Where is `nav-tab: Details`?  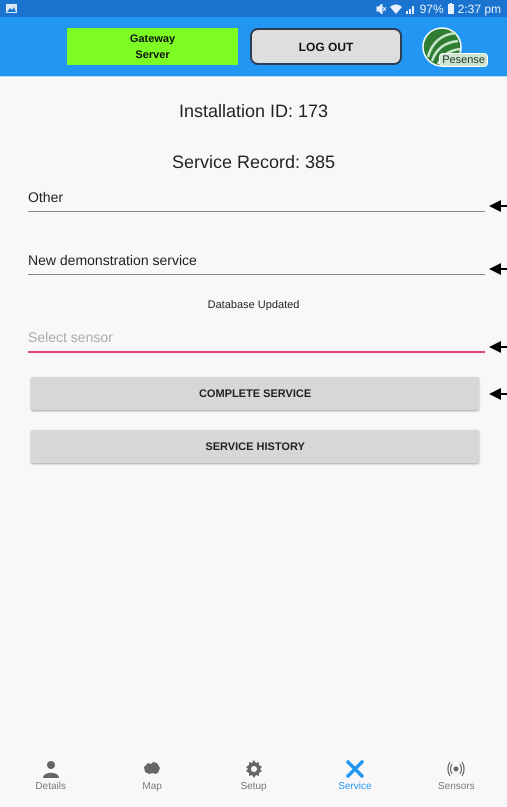
nav-tab: Details is located at coordinates (51, 781).